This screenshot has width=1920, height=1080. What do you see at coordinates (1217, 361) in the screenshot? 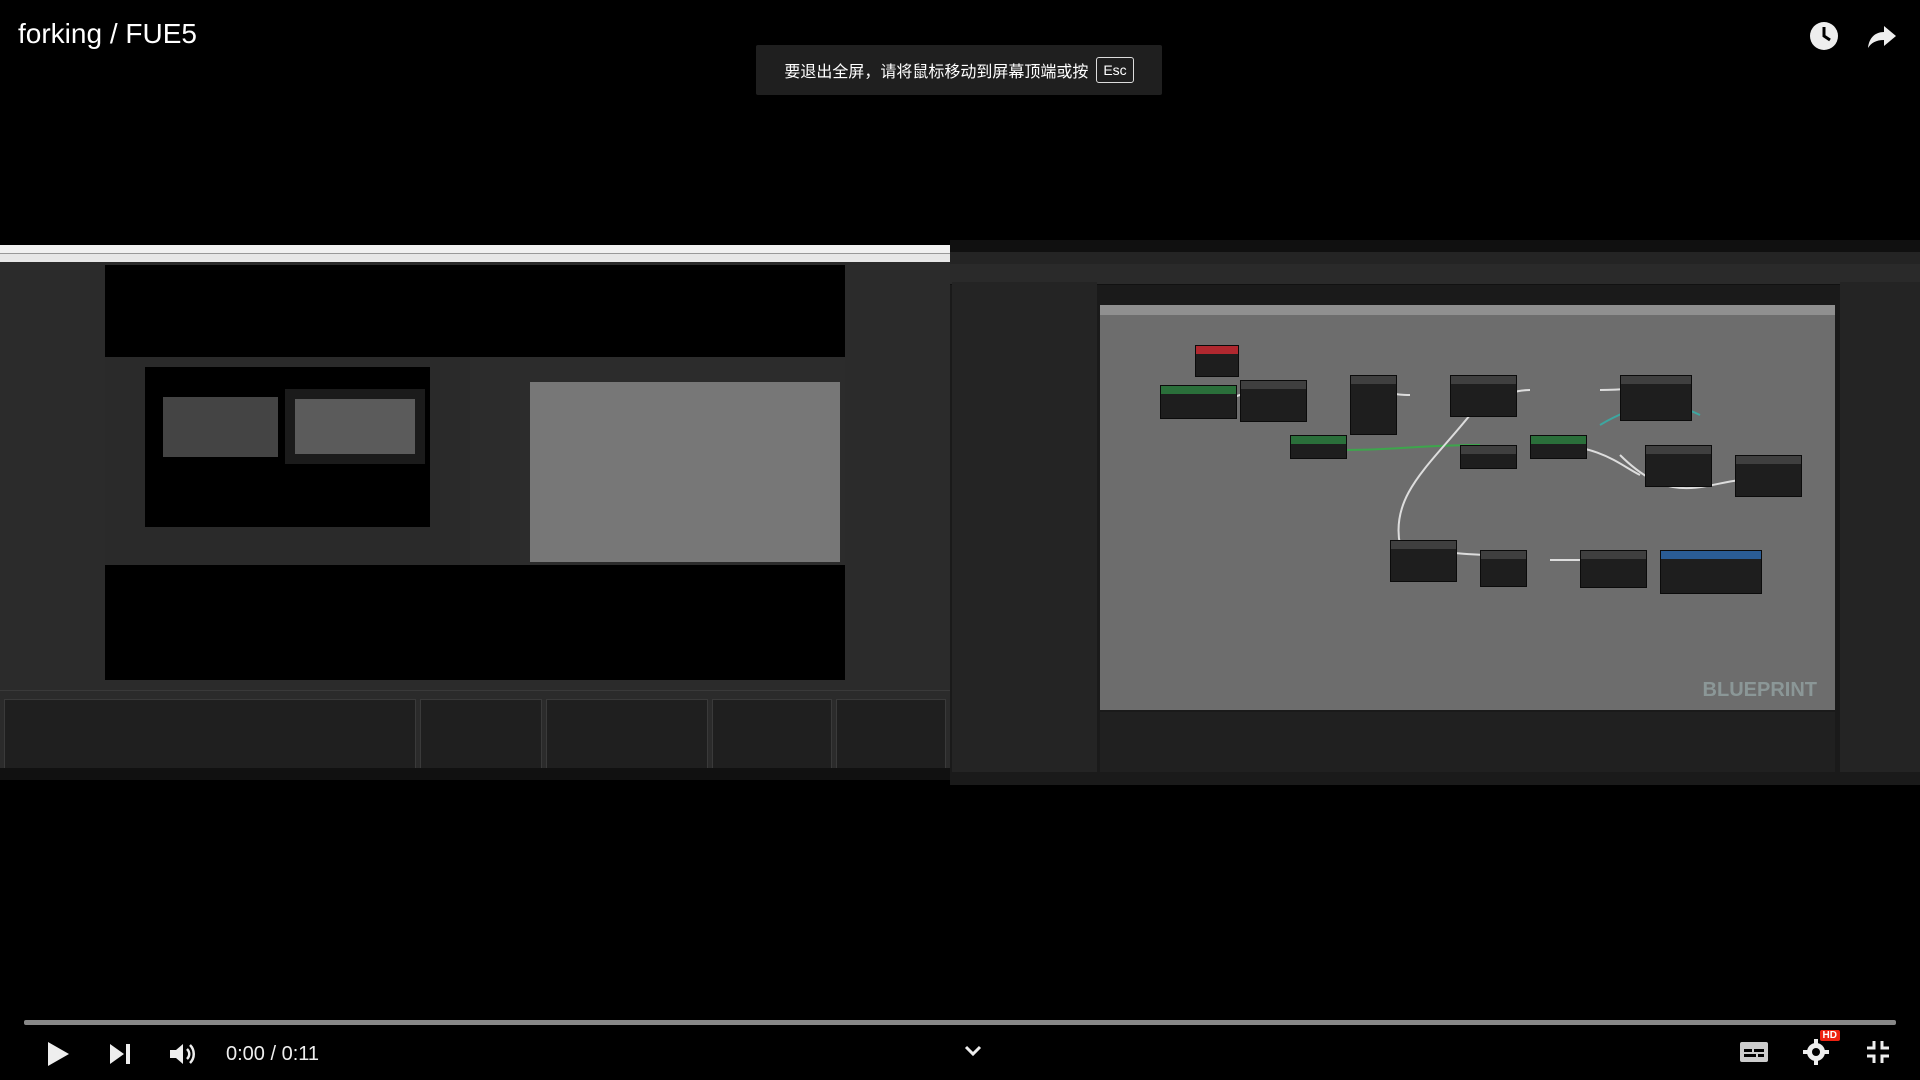
I see `ue-node-event` at bounding box center [1217, 361].